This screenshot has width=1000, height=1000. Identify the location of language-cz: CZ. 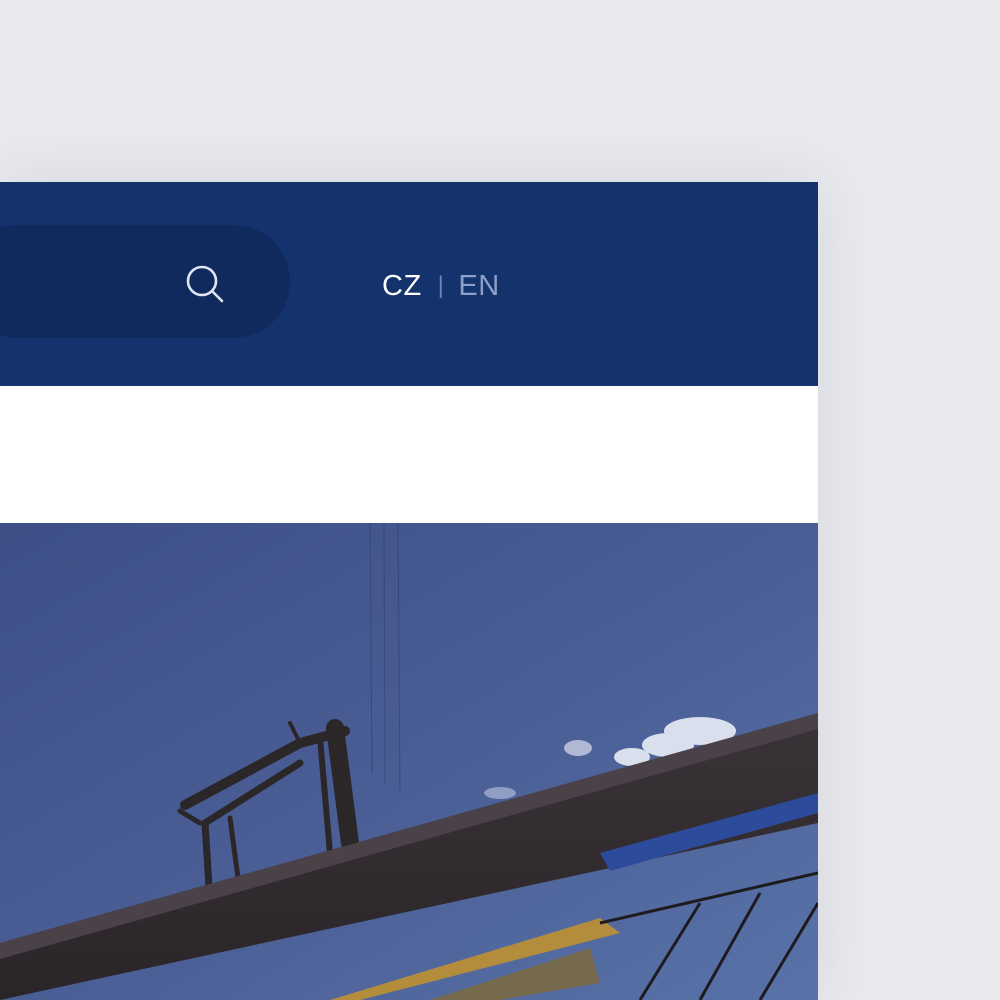
(402, 286).